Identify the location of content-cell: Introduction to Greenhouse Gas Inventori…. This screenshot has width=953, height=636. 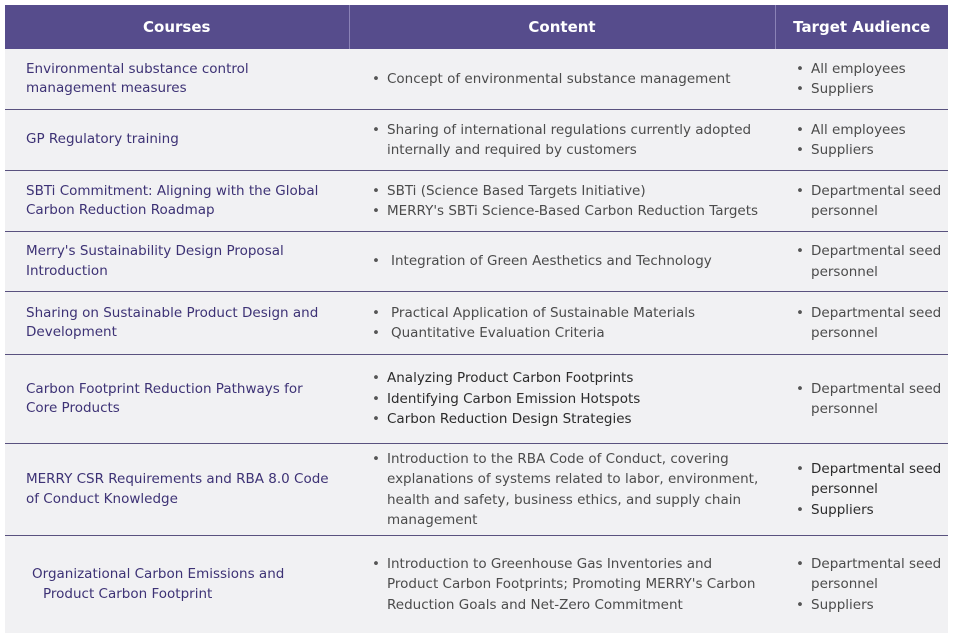
(562, 584).